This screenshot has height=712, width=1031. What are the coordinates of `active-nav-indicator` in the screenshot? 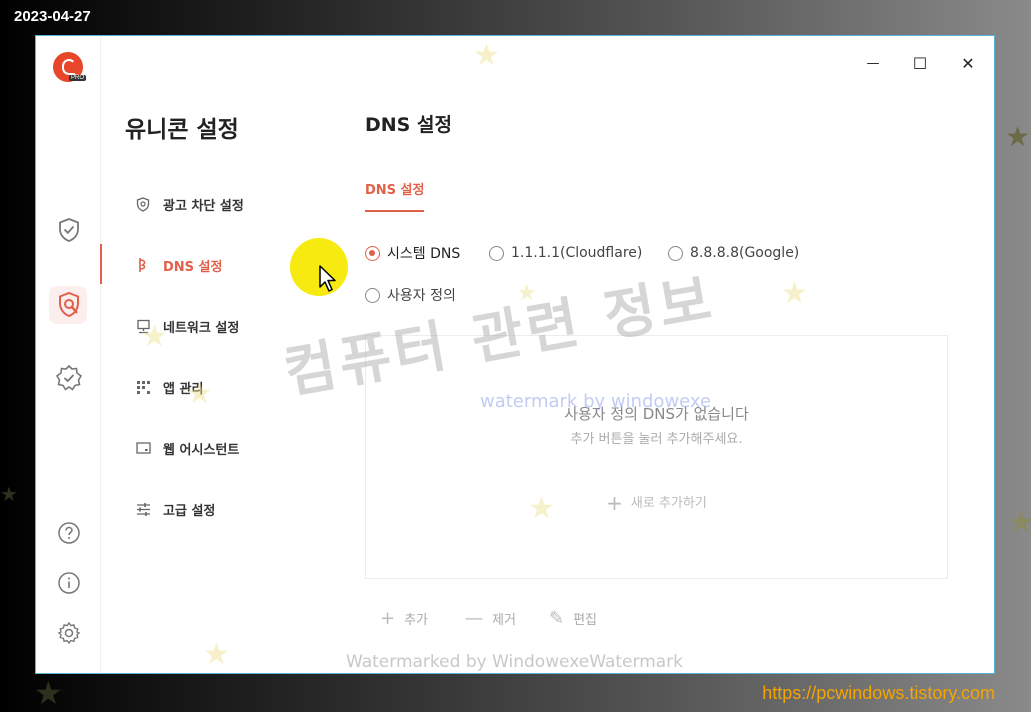 It's located at (101, 264).